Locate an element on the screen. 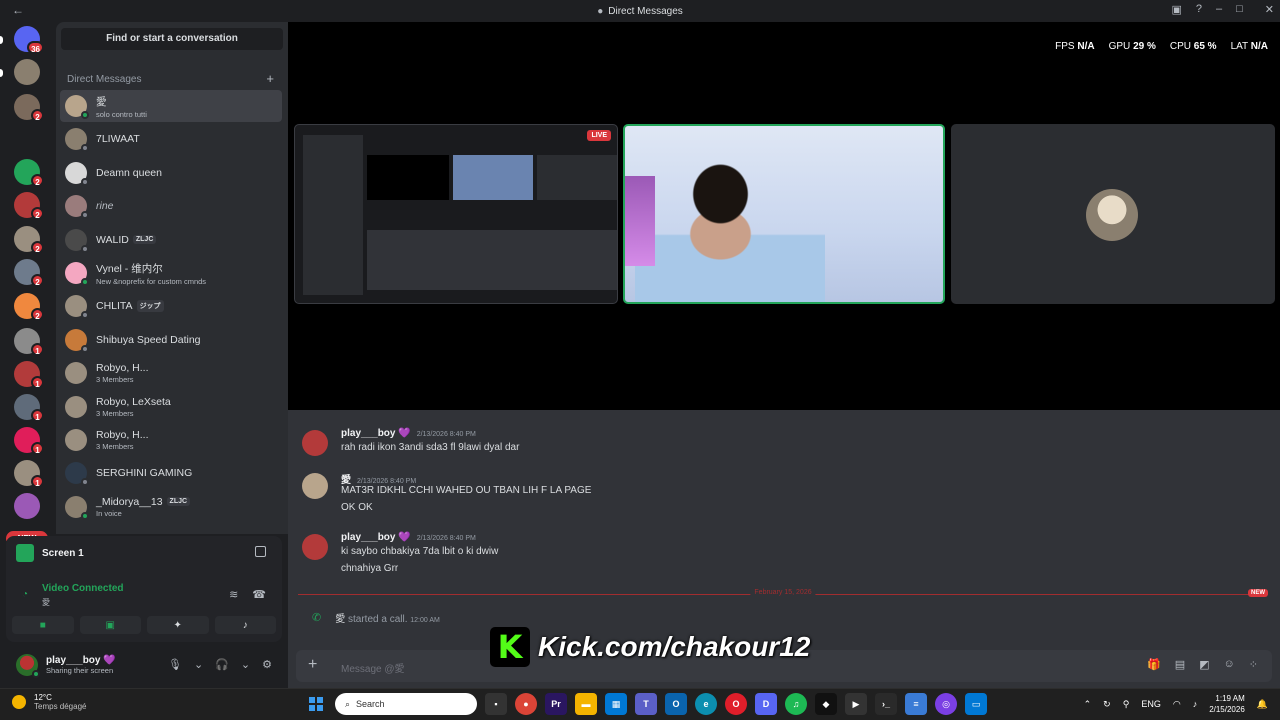 This screenshot has width=1280, height=720. server-item-server-6: 2 is located at coordinates (28, 273).